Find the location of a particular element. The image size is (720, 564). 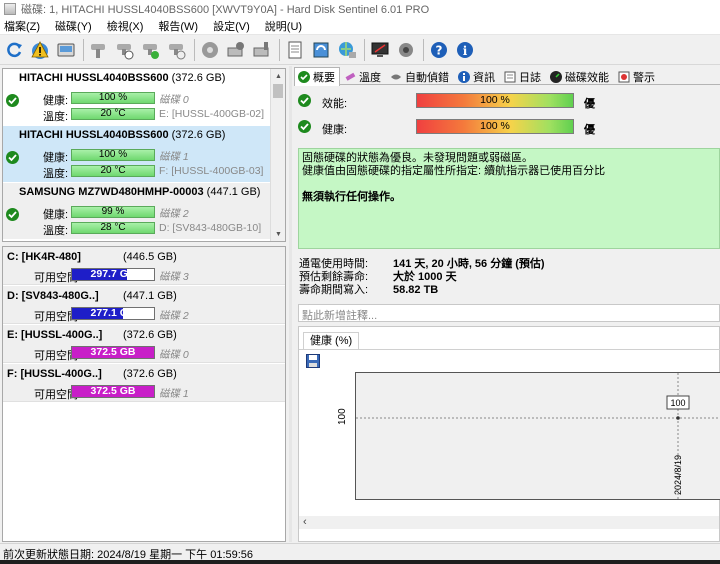

performance-rating: 效能: 100 % 優 is located at coordinates (508, 101).